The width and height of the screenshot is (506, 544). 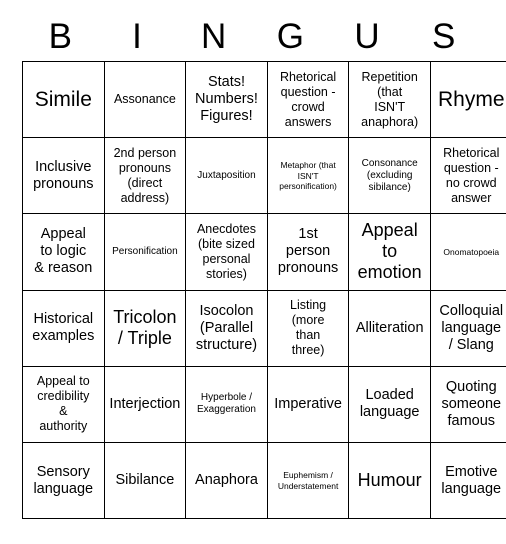 I want to click on bingo-cell-label: Assonance, so click(x=144, y=99).